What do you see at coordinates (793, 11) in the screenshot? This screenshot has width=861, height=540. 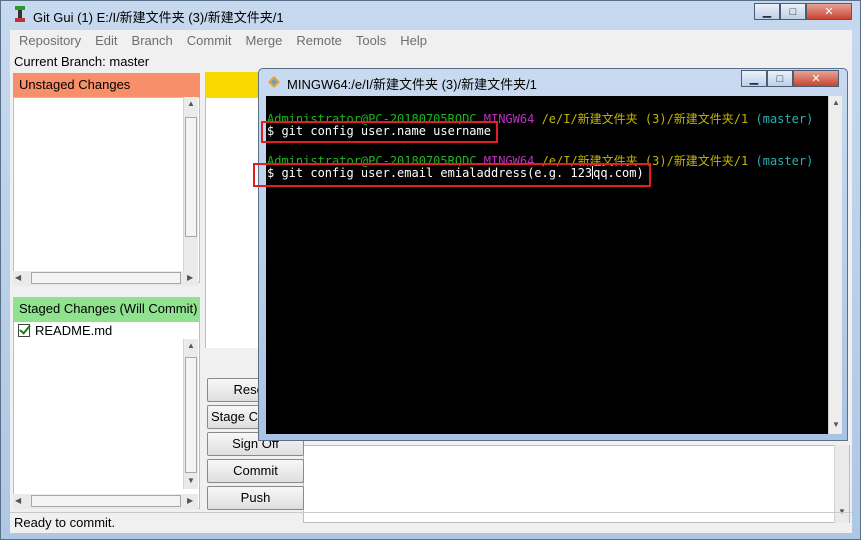 I see `maximize-button: □` at bounding box center [793, 11].